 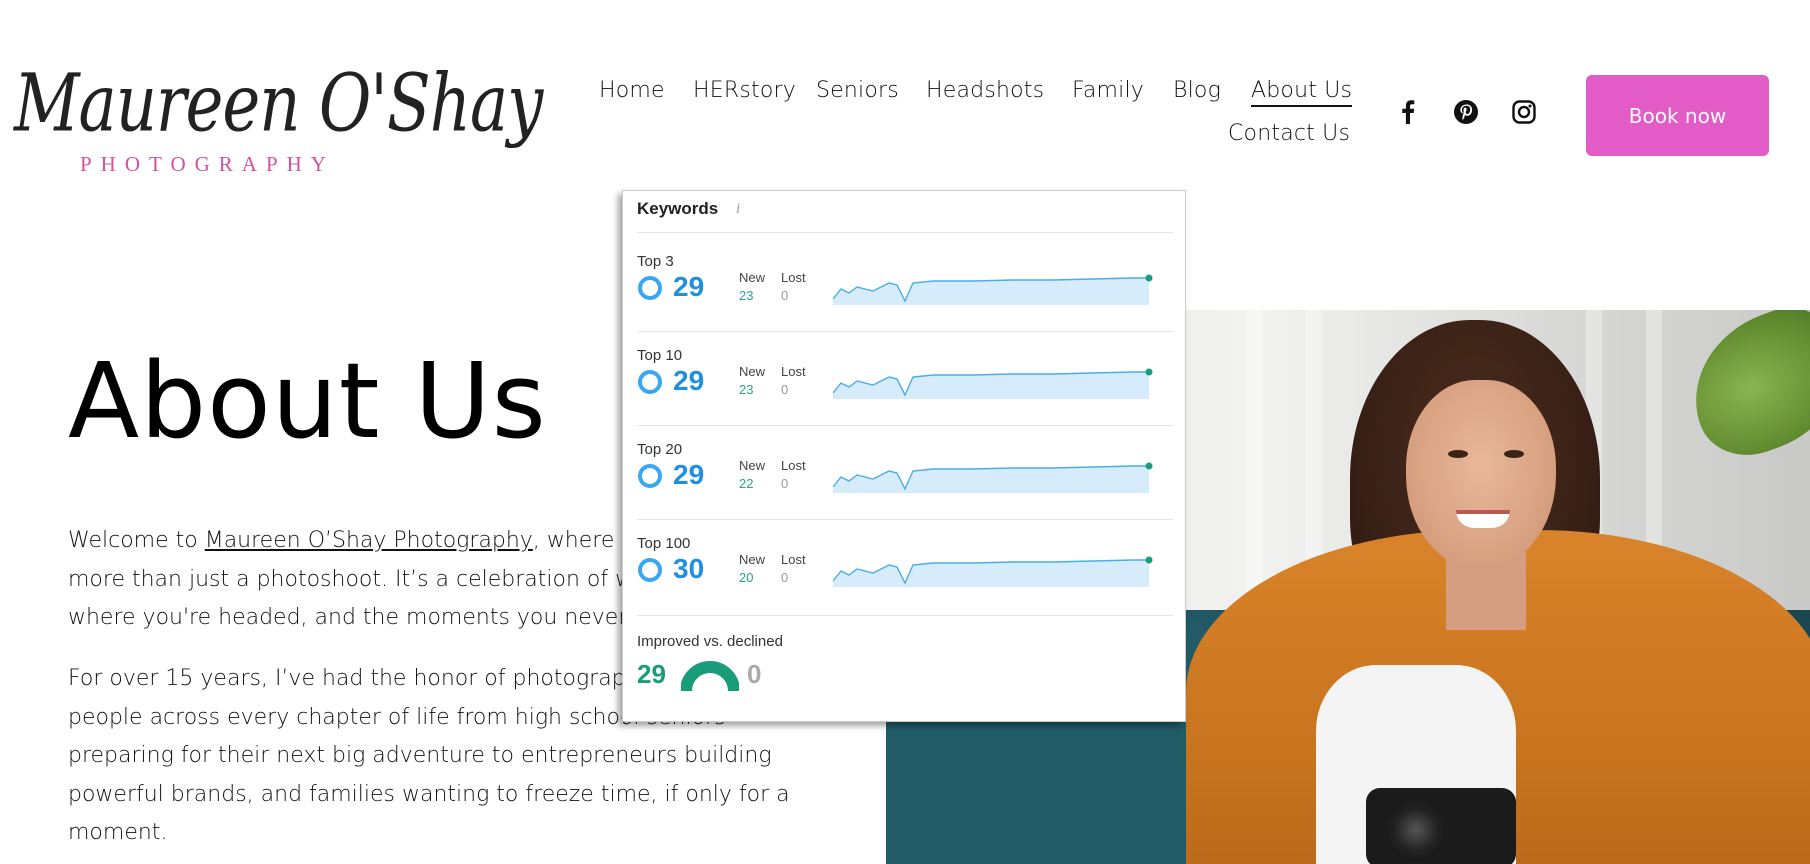 What do you see at coordinates (1741, 390) in the screenshot?
I see `plant-leaf` at bounding box center [1741, 390].